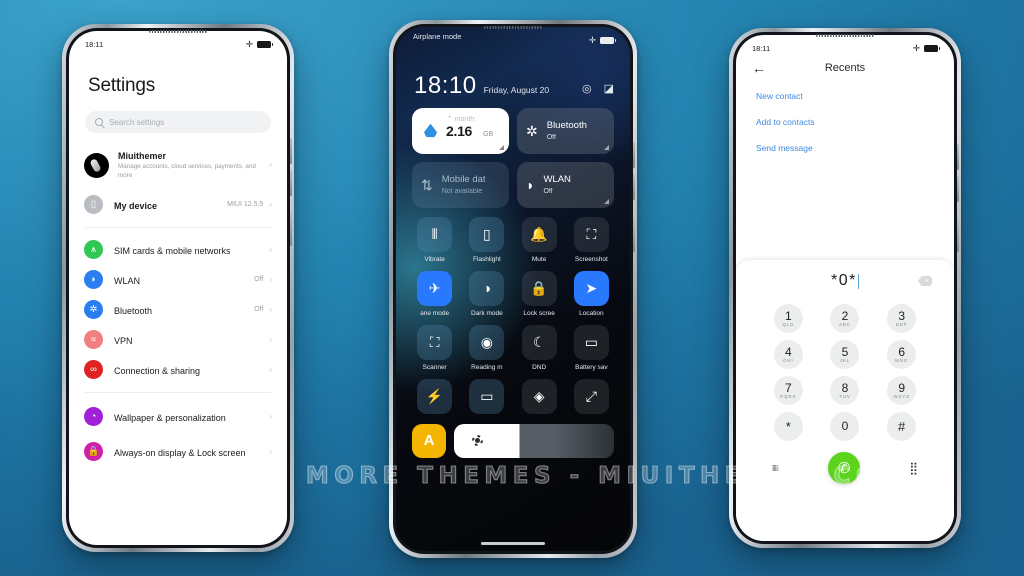 This screenshot has height=576, width=1024. Describe the element at coordinates (902, 390) in the screenshot. I see `dial-key-9: 9 WXYZ` at that location.